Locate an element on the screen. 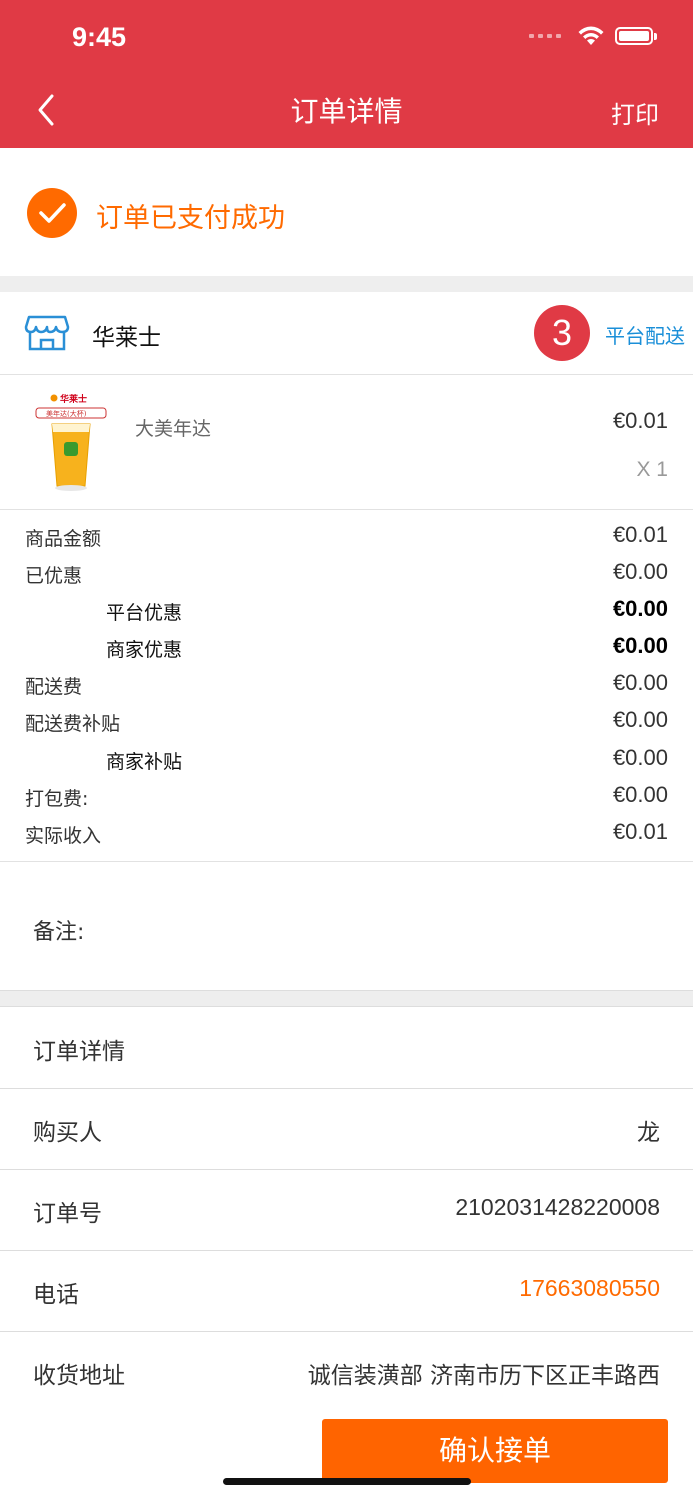 Image resolution: width=693 pixels, height=1500 pixels. remark-label: 备注: is located at coordinates (59, 932).